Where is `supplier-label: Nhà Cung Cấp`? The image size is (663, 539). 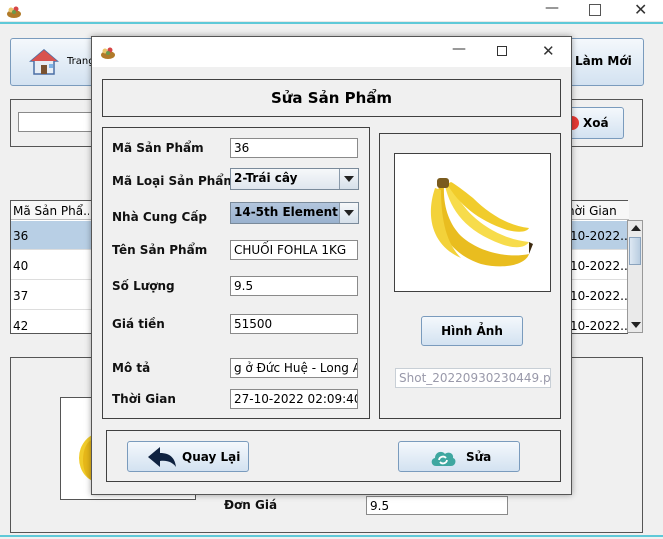 supplier-label: Nhà Cung Cấp is located at coordinates (160, 217).